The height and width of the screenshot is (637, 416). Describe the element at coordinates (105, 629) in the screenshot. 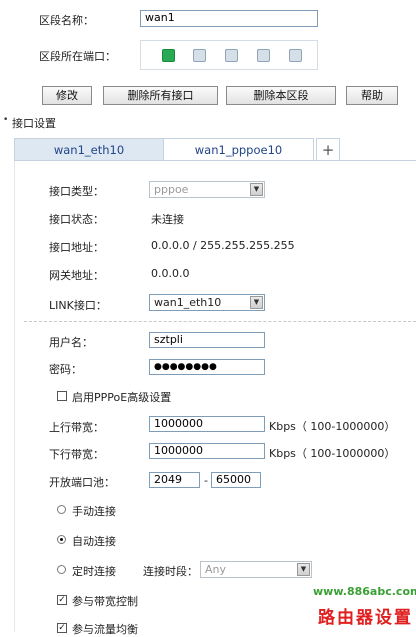

I see `load-balance-label: 参与流量均衡` at that location.